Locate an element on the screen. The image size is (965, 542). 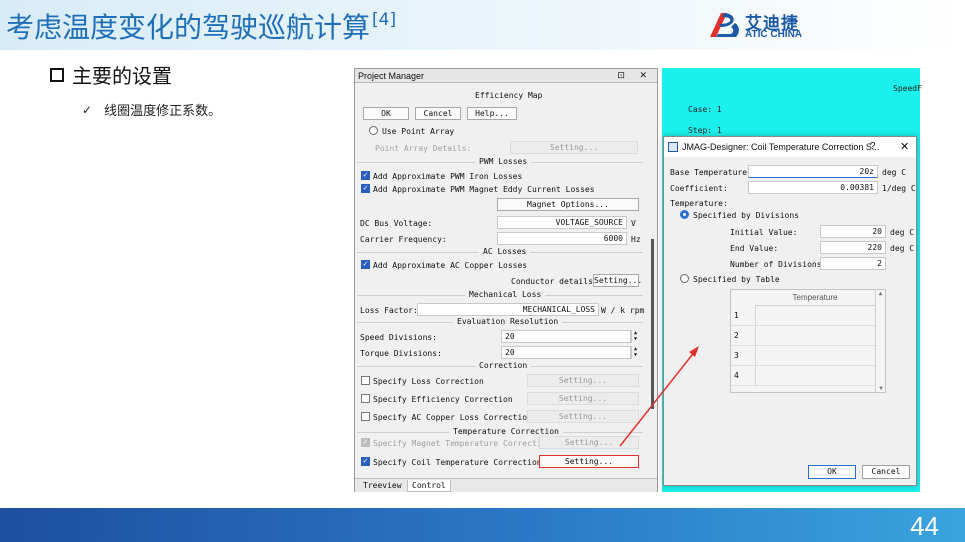
loss-correction-checkbox is located at coordinates (365, 380).